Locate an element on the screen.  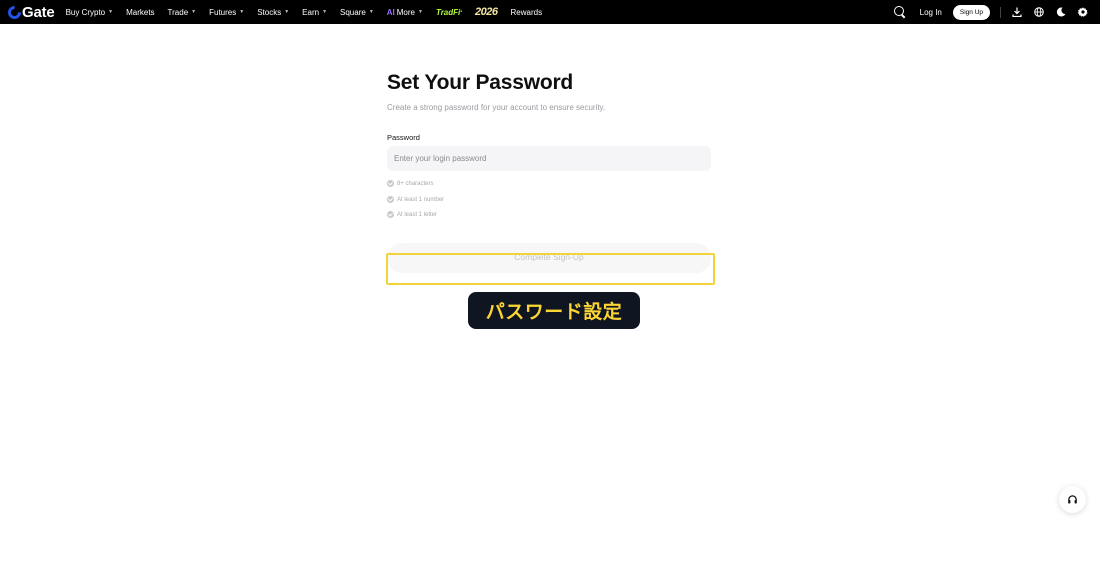
rule-text: 8+ characters is located at coordinates (415, 183).